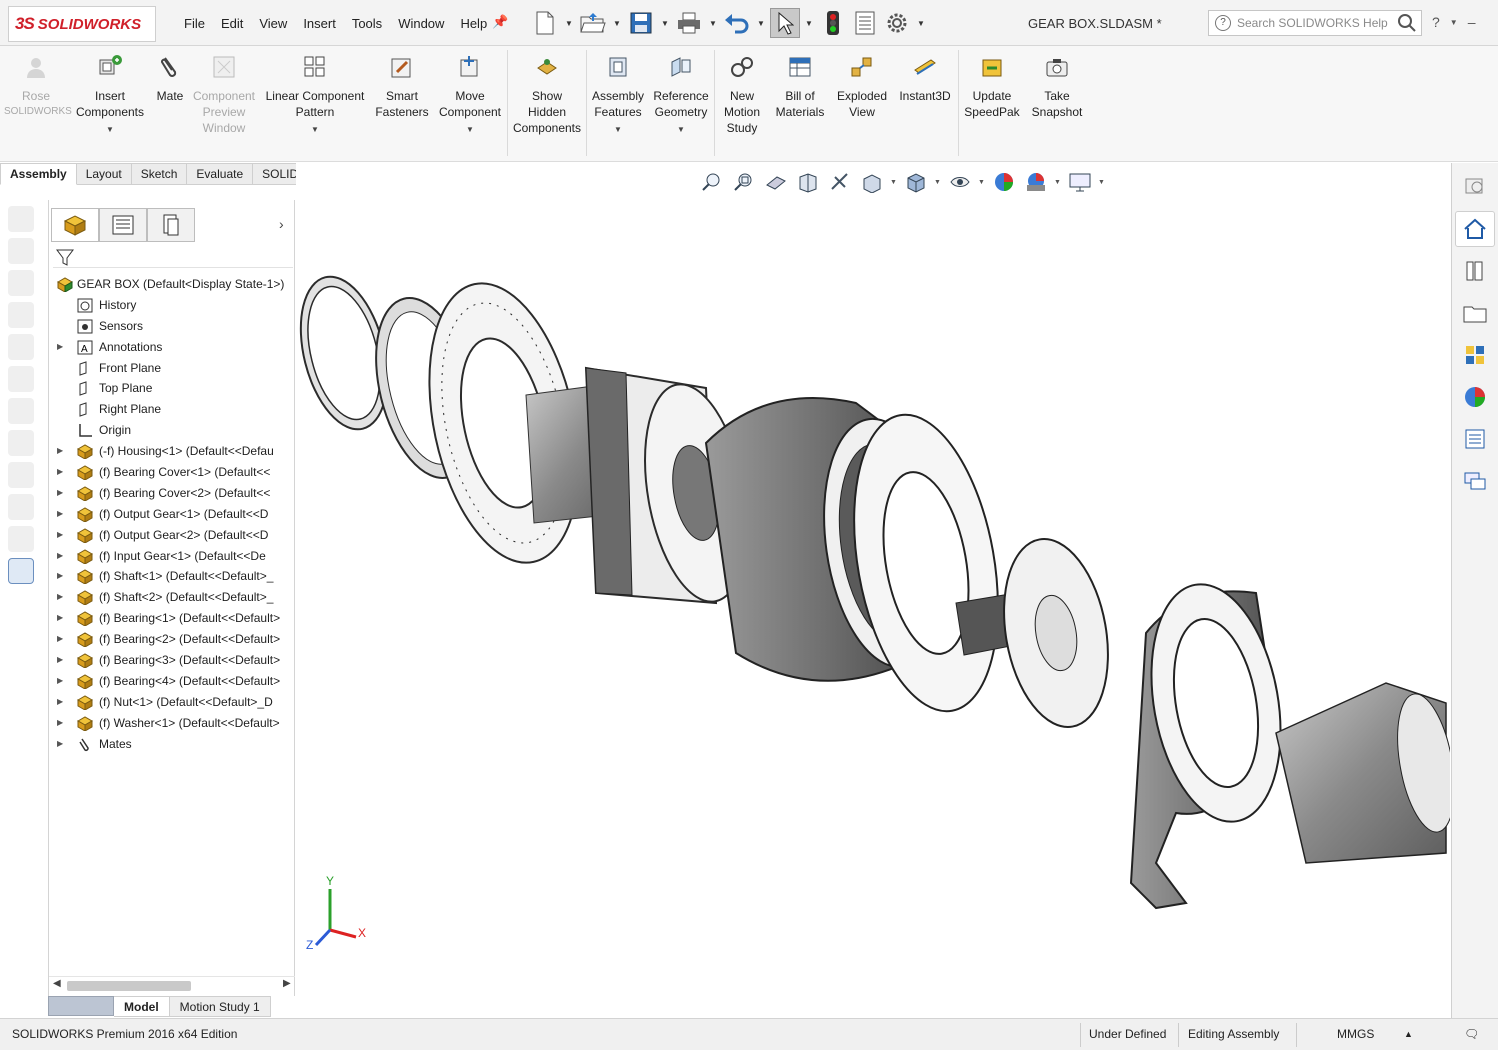  I want to click on tree-item: ▶ (f) Bearing<1> (Default<<Default>, so click(172, 618).